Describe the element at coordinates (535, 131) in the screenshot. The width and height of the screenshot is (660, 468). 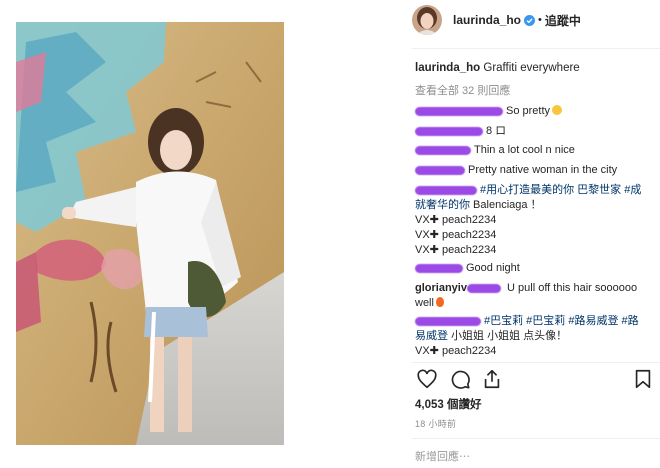
I see `comment: 8 ロ` at that location.